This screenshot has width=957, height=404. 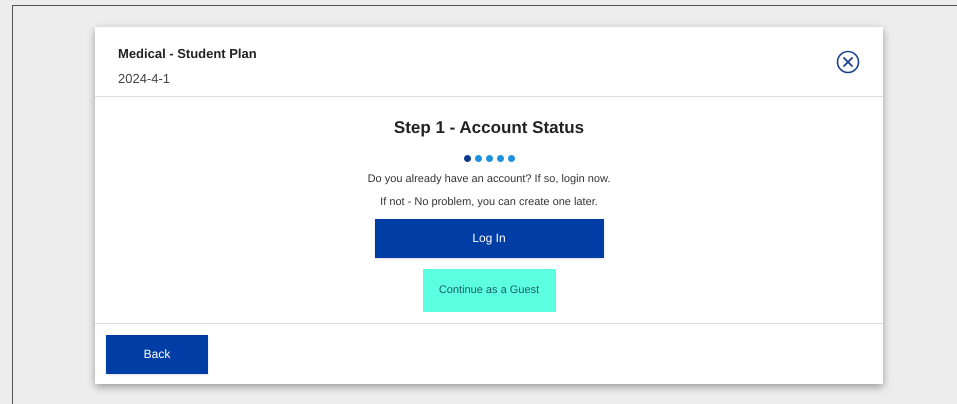 What do you see at coordinates (848, 62) in the screenshot?
I see `close-icon` at bounding box center [848, 62].